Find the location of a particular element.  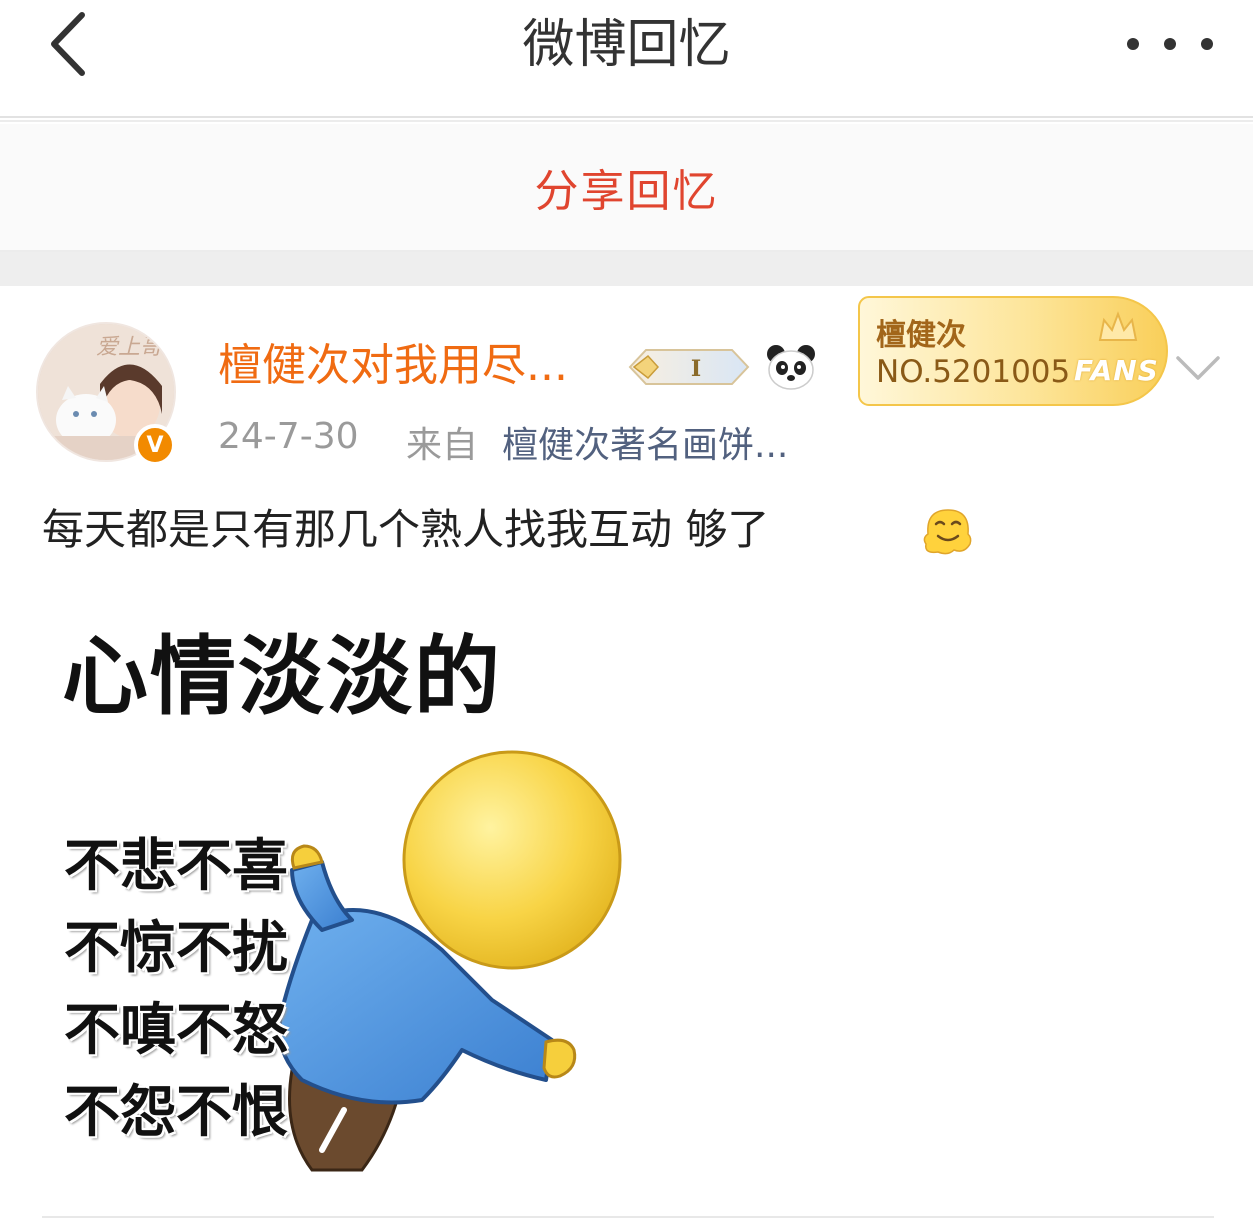

panda-icon is located at coordinates (791, 367).